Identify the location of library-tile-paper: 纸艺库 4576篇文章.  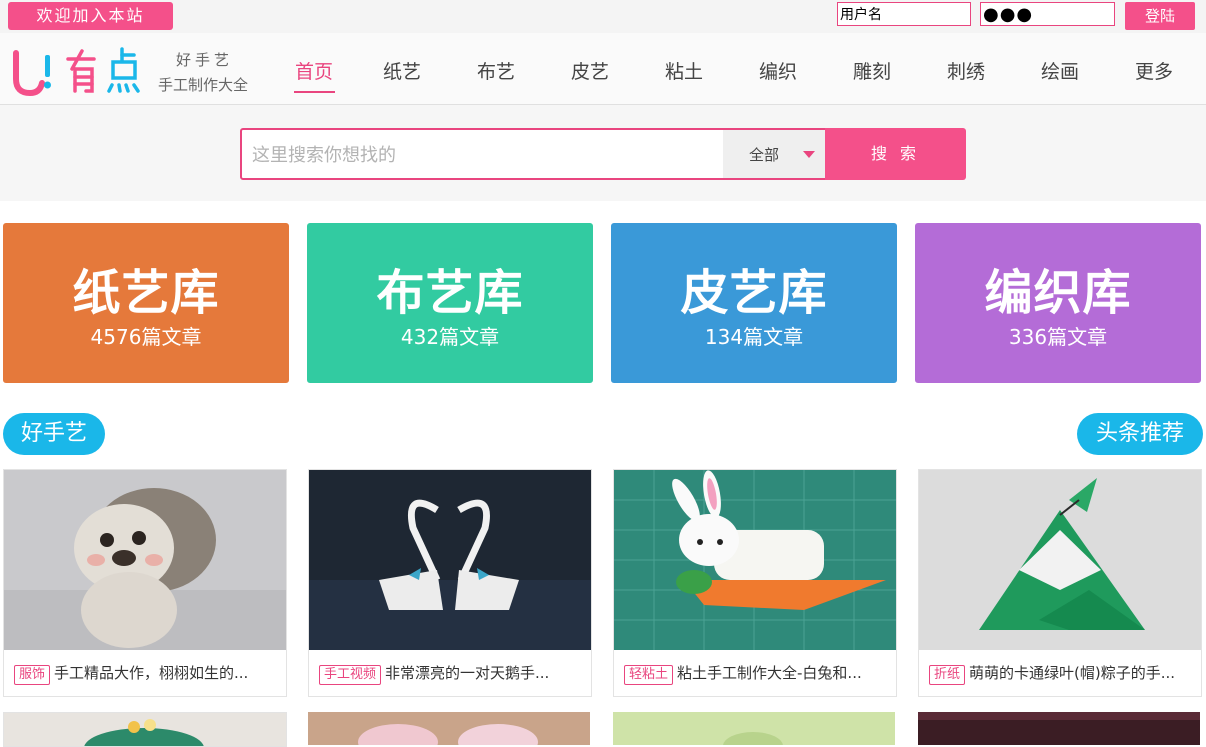
(146, 303).